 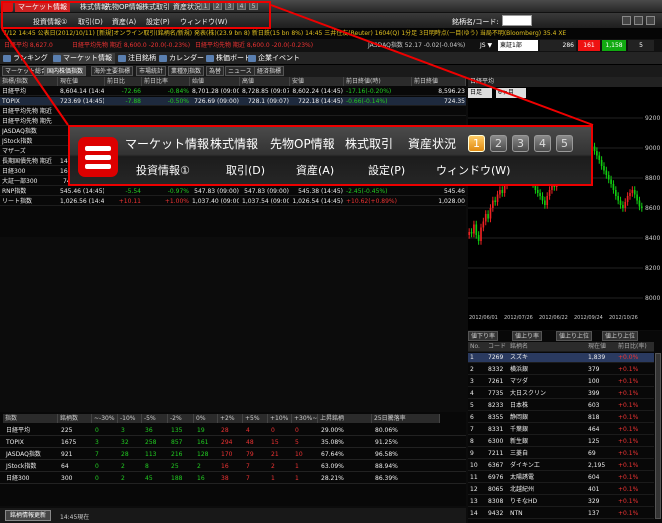 What do you see at coordinates (386, 170) in the screenshot?
I see `zoom-menu-settings: 設定(P)` at bounding box center [386, 170].